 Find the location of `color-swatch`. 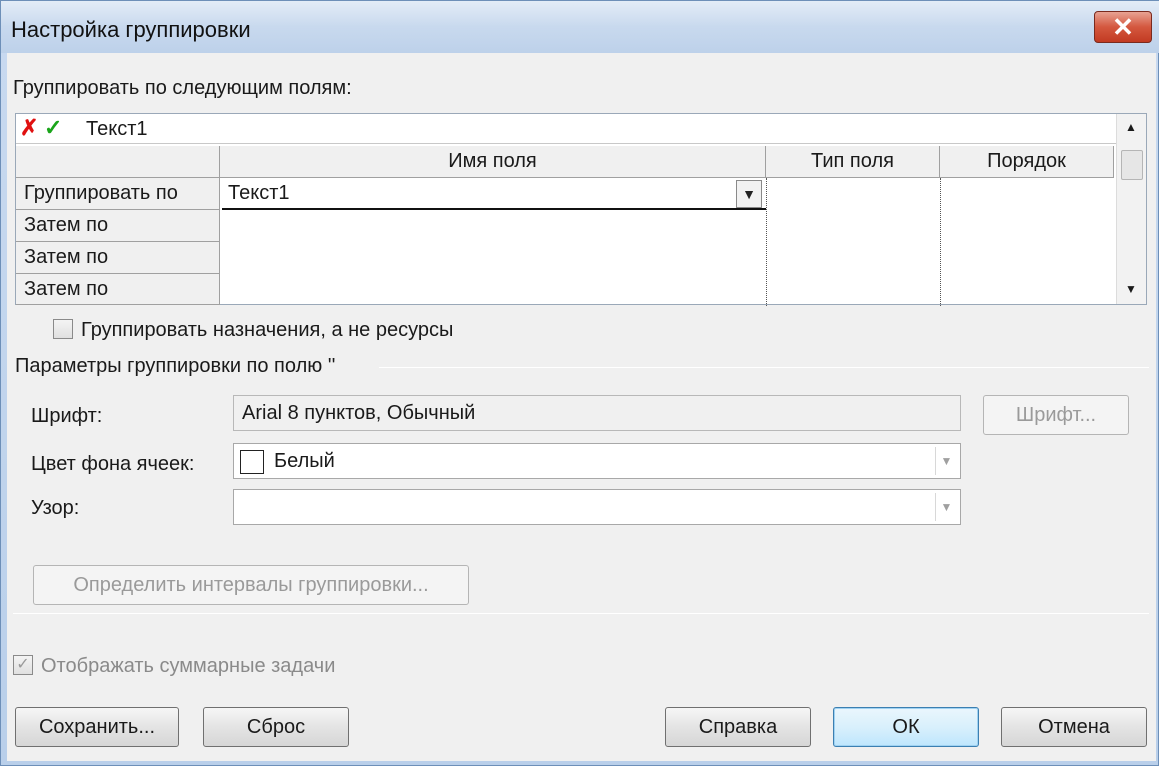

color-swatch is located at coordinates (252, 462).